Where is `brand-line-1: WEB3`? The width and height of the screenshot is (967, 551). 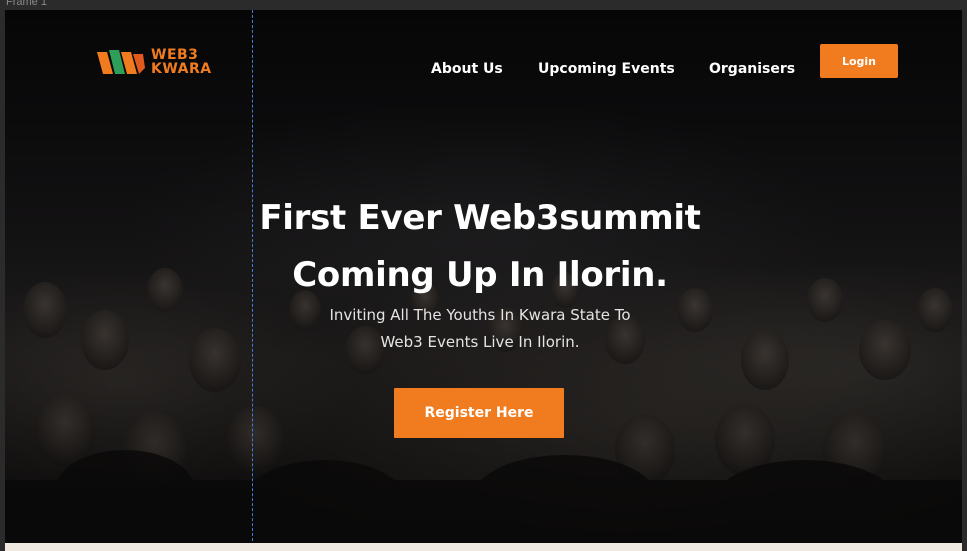
brand-line-1: WEB3 is located at coordinates (175, 55).